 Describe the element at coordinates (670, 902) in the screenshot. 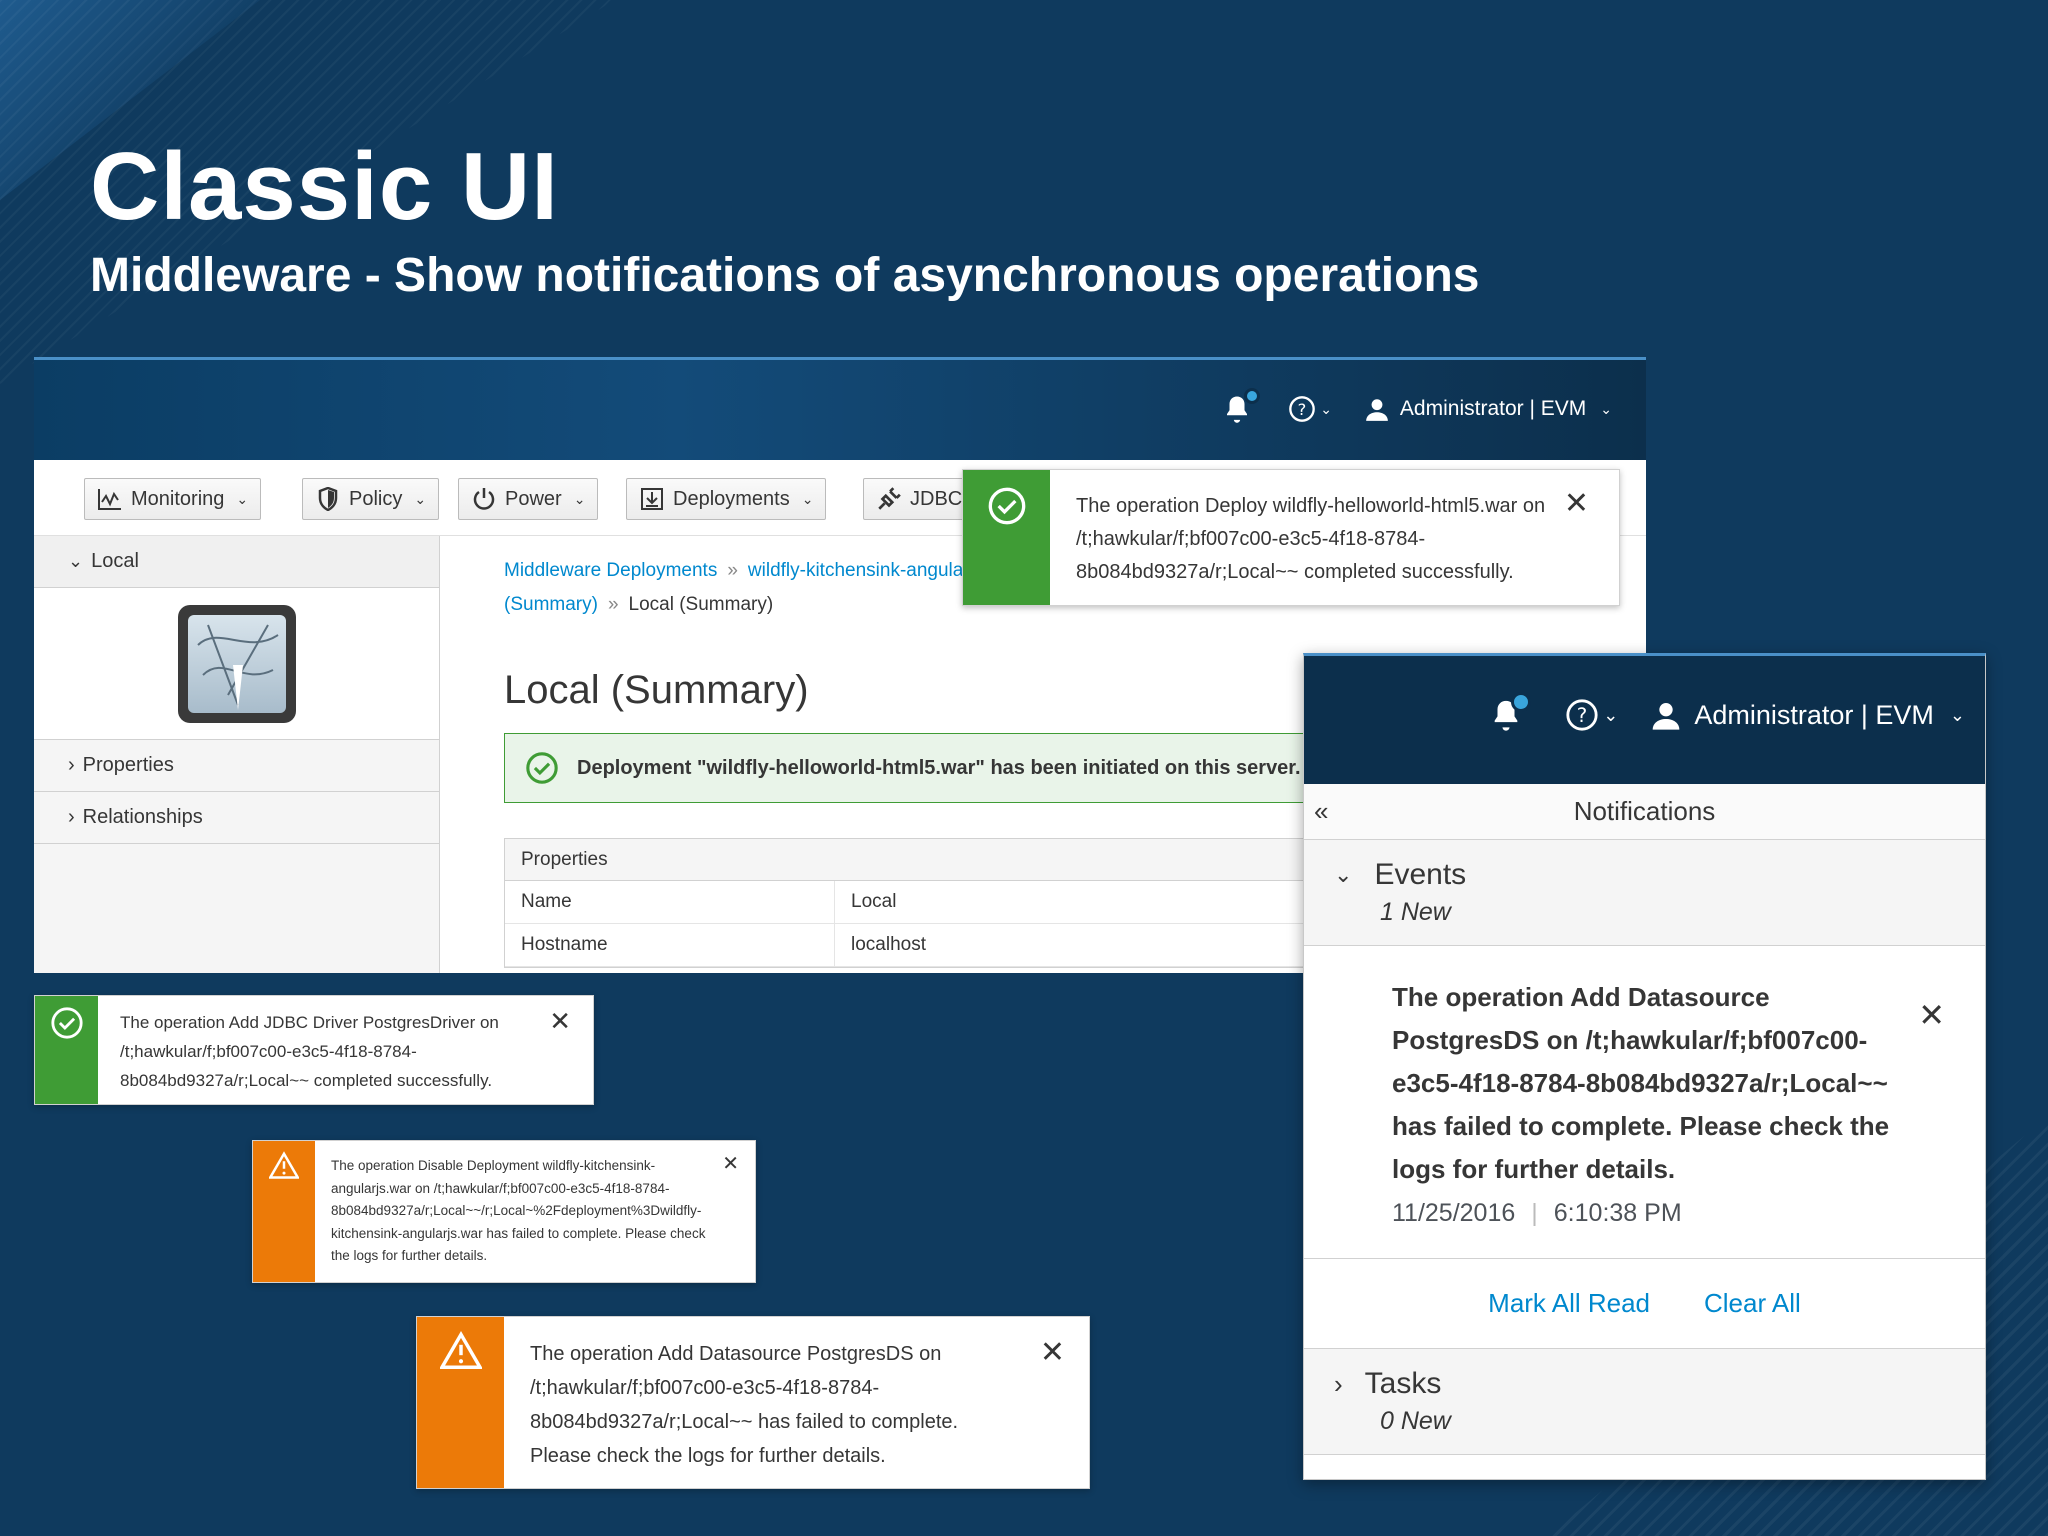

I see `property-key: Name` at that location.